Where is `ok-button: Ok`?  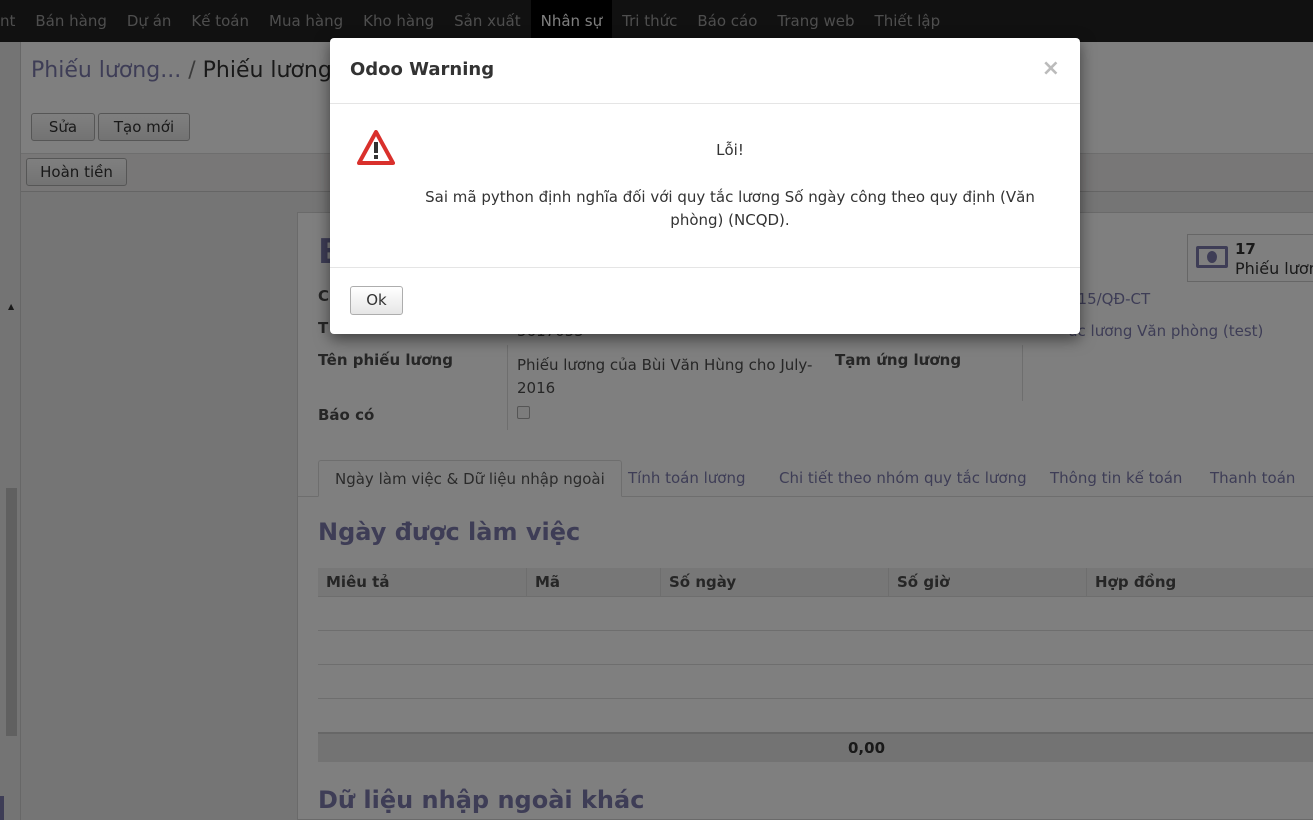
ok-button: Ok is located at coordinates (376, 300).